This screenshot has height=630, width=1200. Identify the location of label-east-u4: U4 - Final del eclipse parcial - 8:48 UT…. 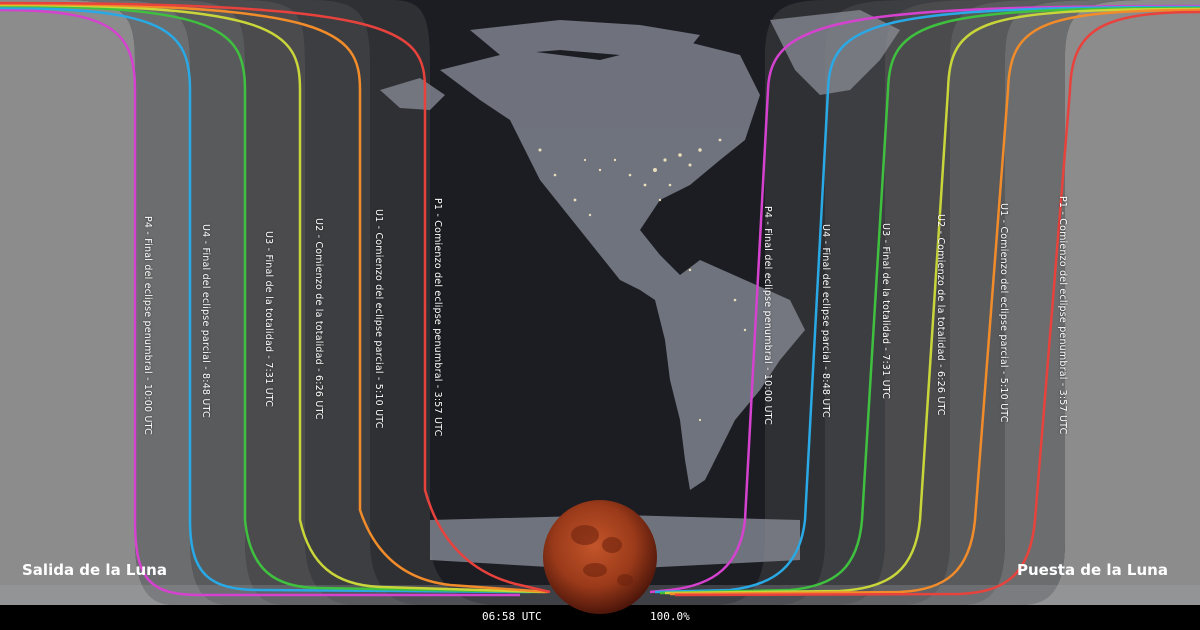
(825, 321).